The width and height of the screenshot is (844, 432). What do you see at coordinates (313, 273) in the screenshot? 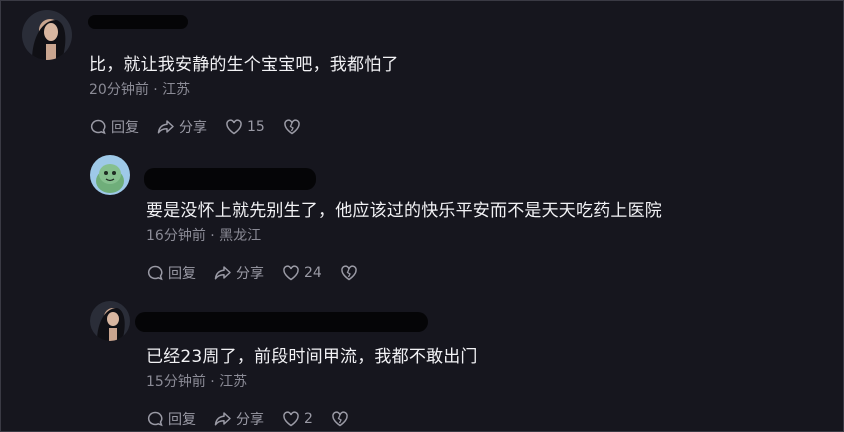
I see `like-count: 24` at bounding box center [313, 273].